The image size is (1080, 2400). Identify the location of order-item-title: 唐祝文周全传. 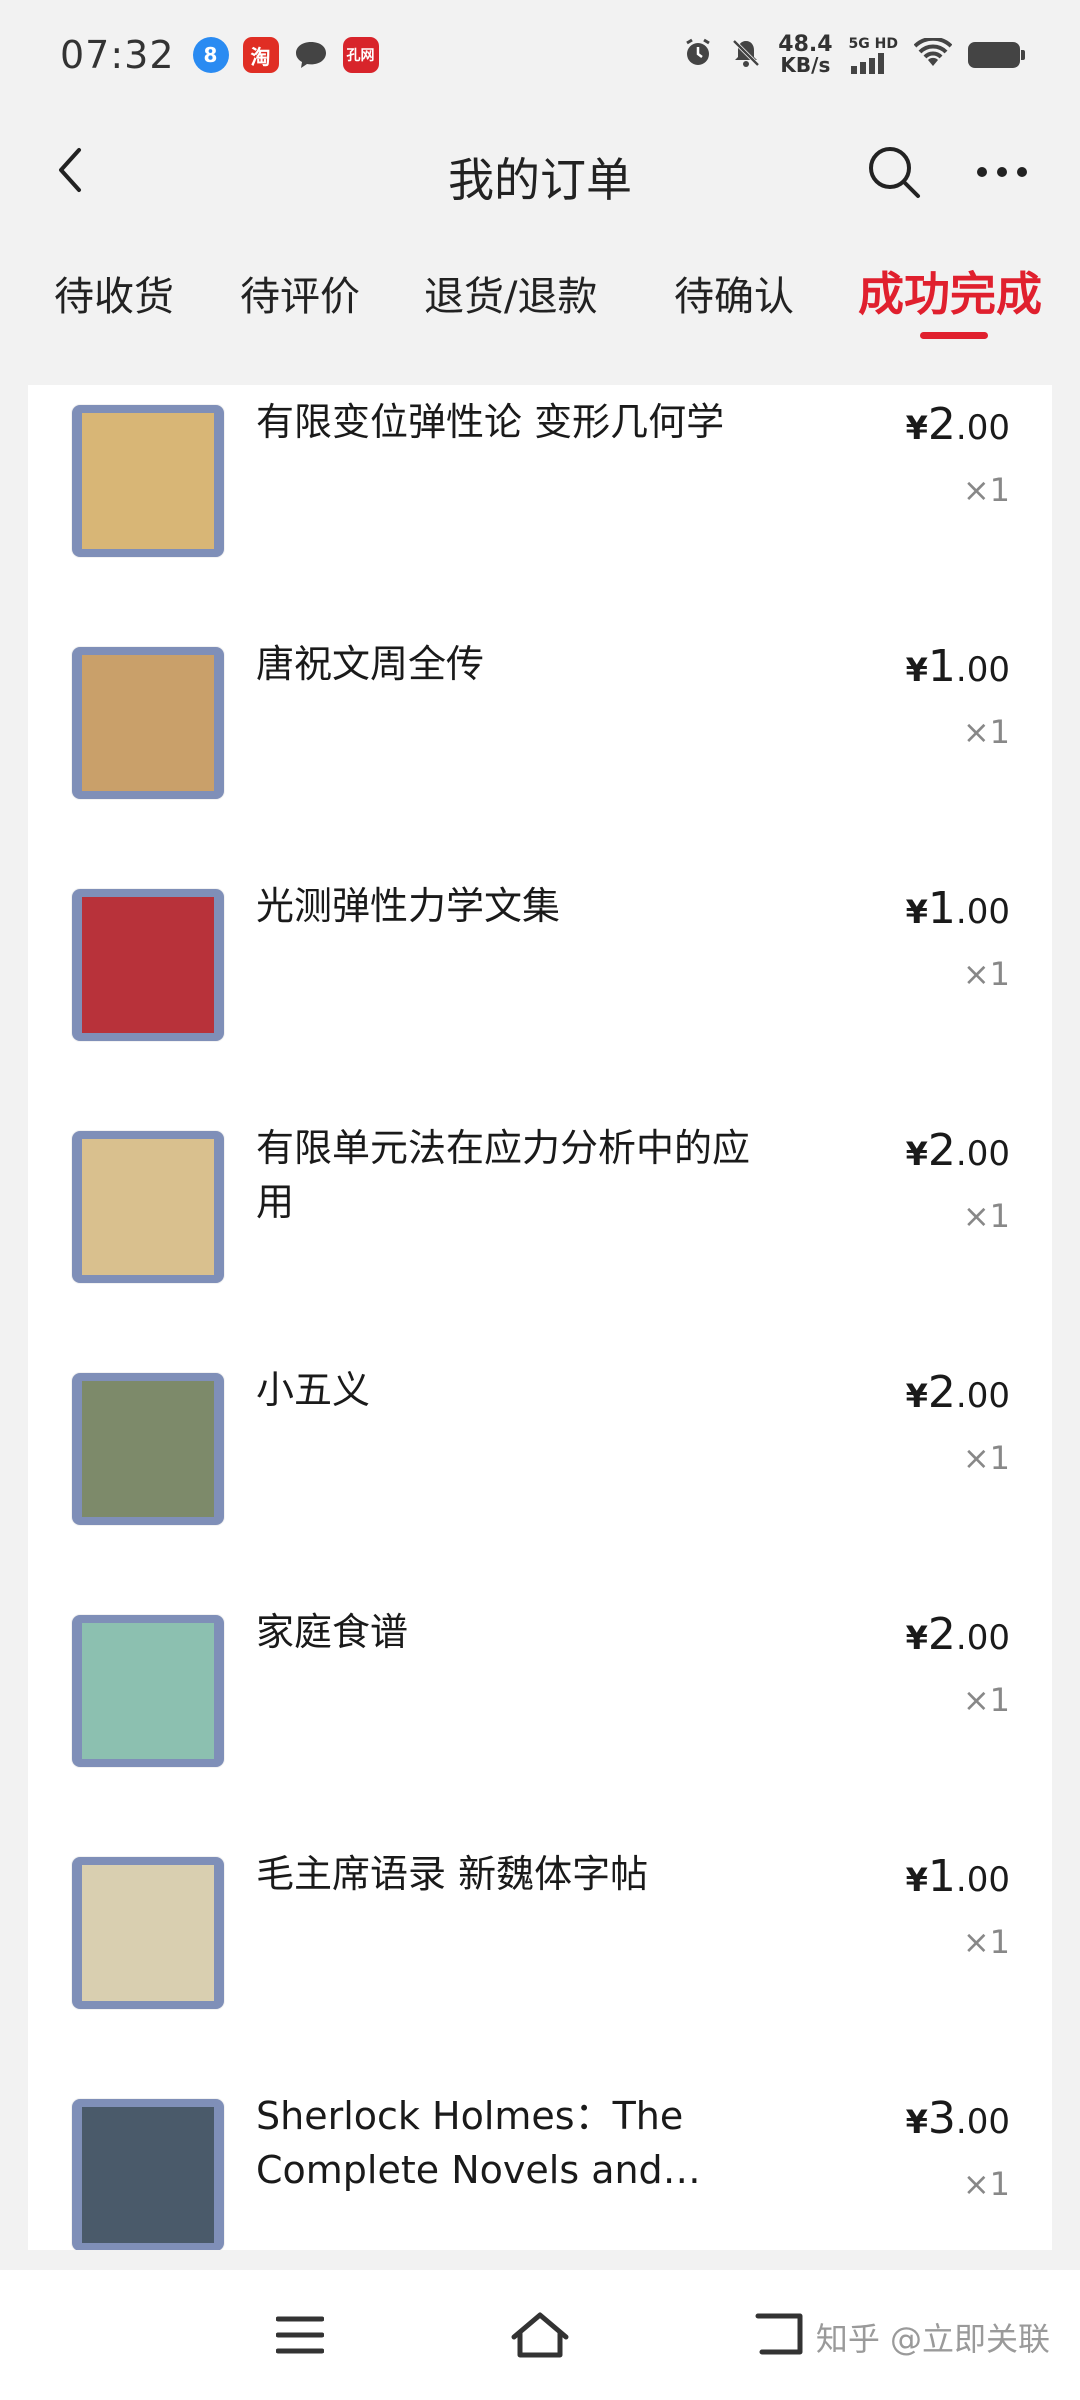
(516, 664).